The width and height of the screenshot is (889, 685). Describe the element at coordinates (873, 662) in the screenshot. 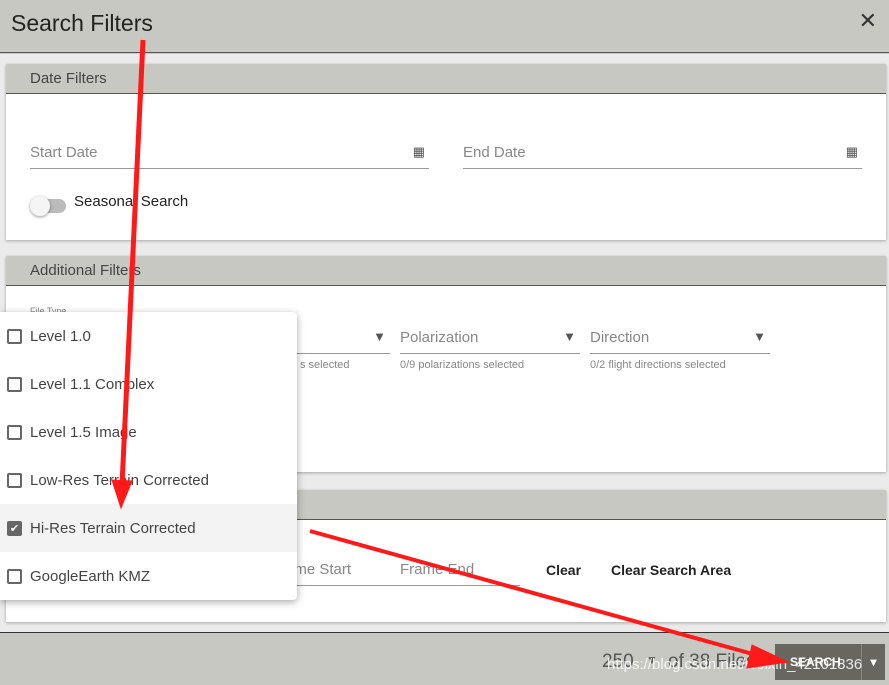

I see `search-options-chevron-icon: ▾` at that location.